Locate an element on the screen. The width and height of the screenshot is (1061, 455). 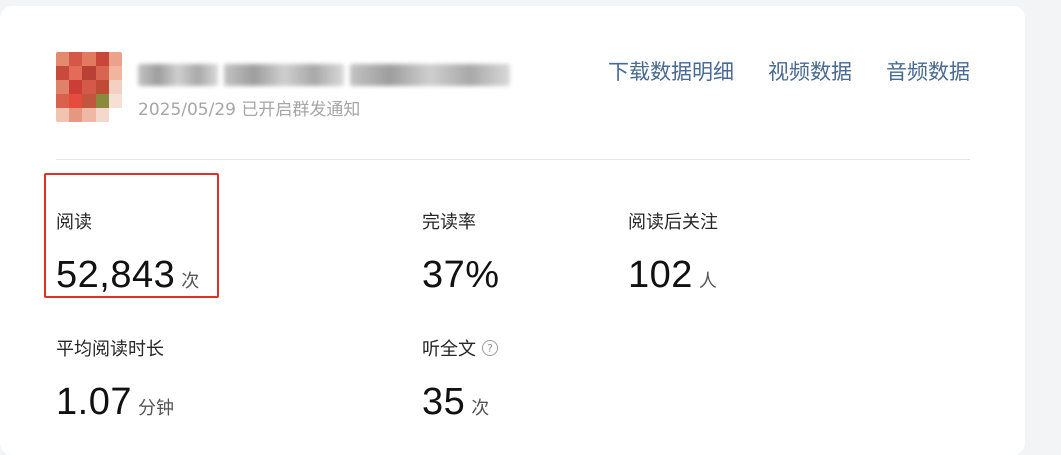
stat-reads-label: 阅读 is located at coordinates (74, 222).